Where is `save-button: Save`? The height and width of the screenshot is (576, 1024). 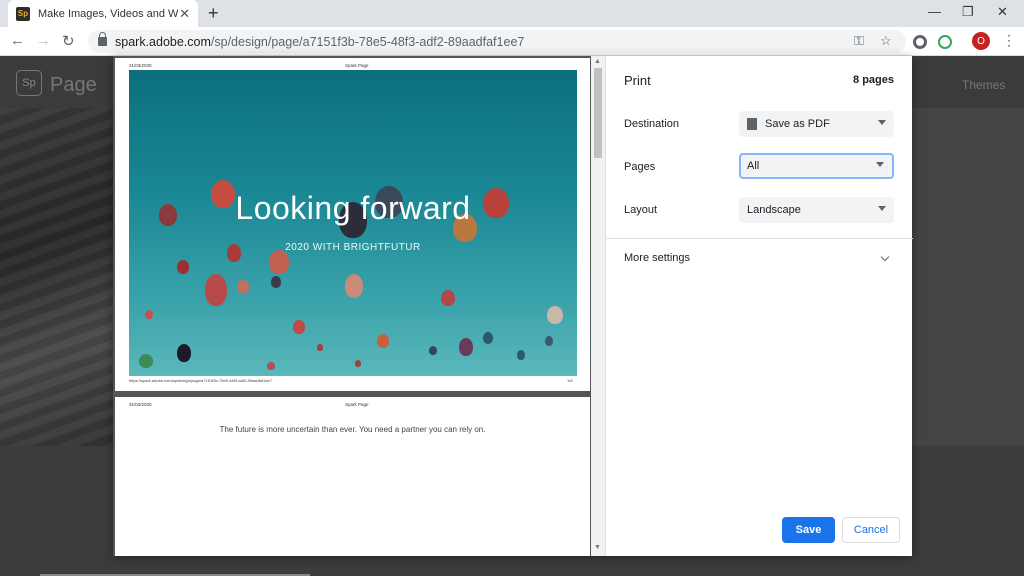 save-button: Save is located at coordinates (808, 530).